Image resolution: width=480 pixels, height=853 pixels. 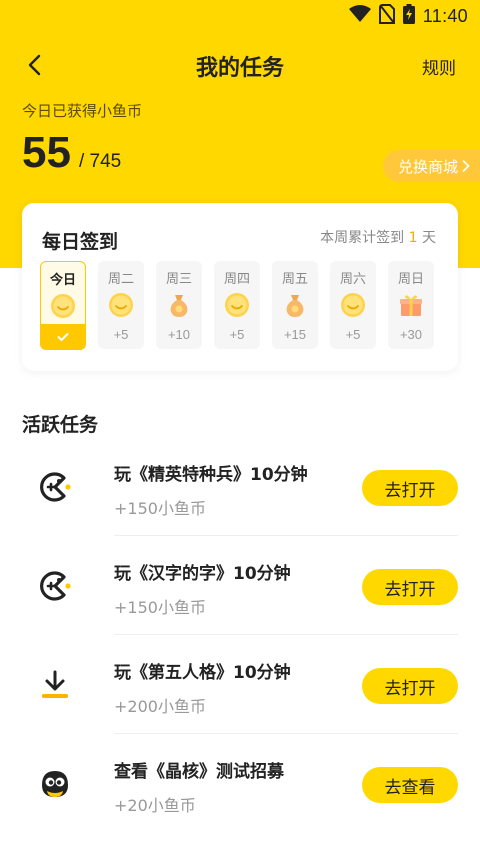 I want to click on checkin-day: 周四 +5, so click(x=237, y=305).